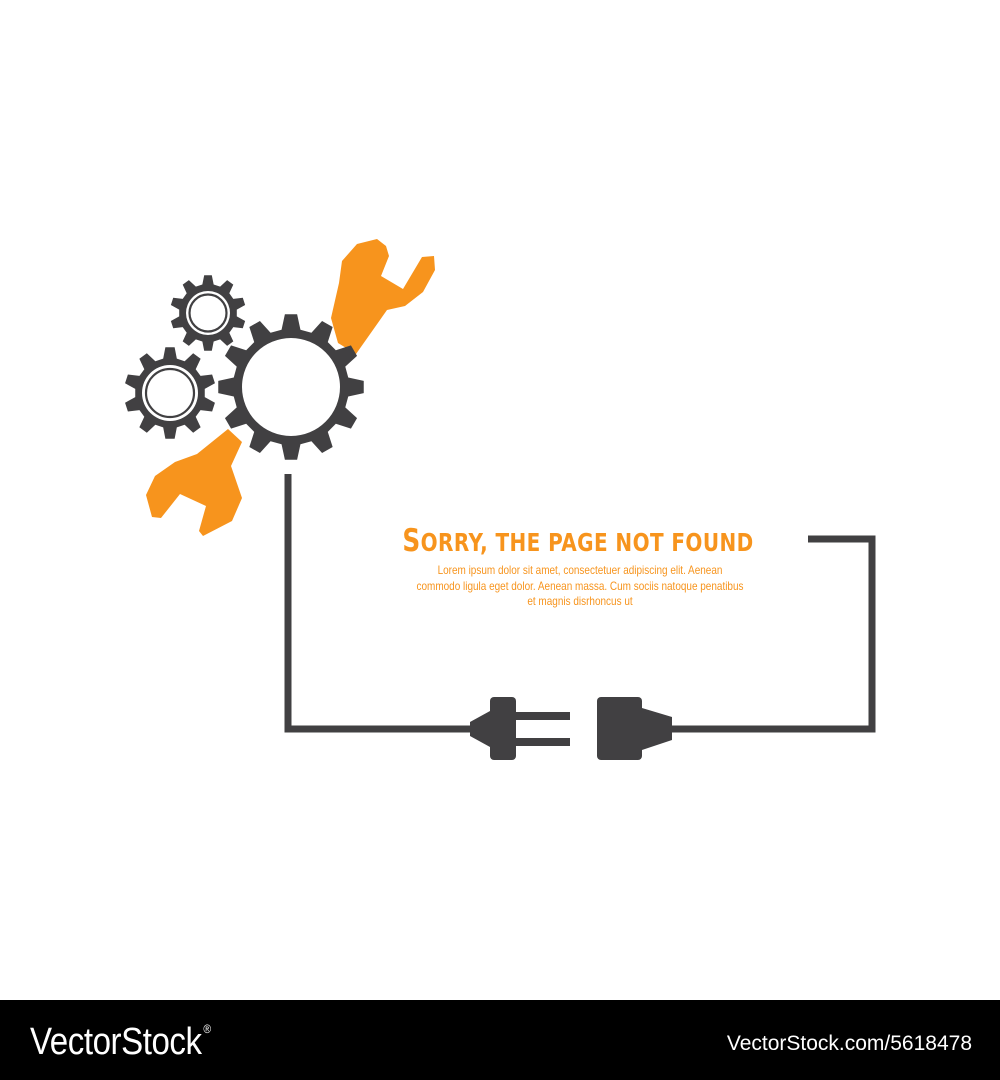 Image resolution: width=1000 pixels, height=1080 pixels. I want to click on wrench-bottom-icon, so click(194, 482).